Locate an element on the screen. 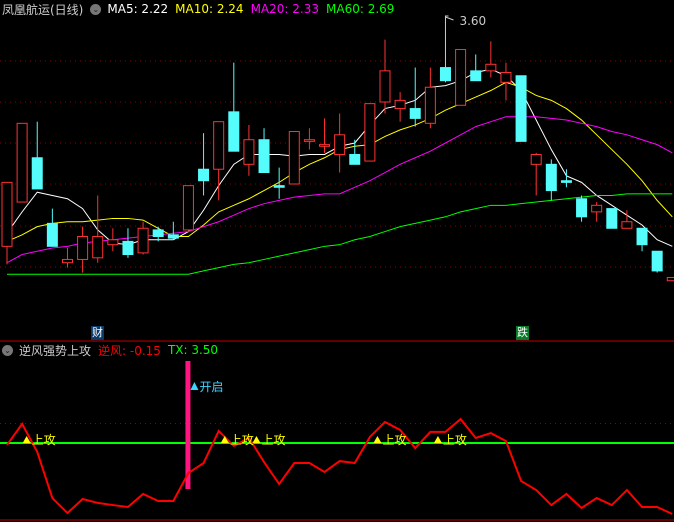  event-tag-cai: 财 is located at coordinates (97, 333).